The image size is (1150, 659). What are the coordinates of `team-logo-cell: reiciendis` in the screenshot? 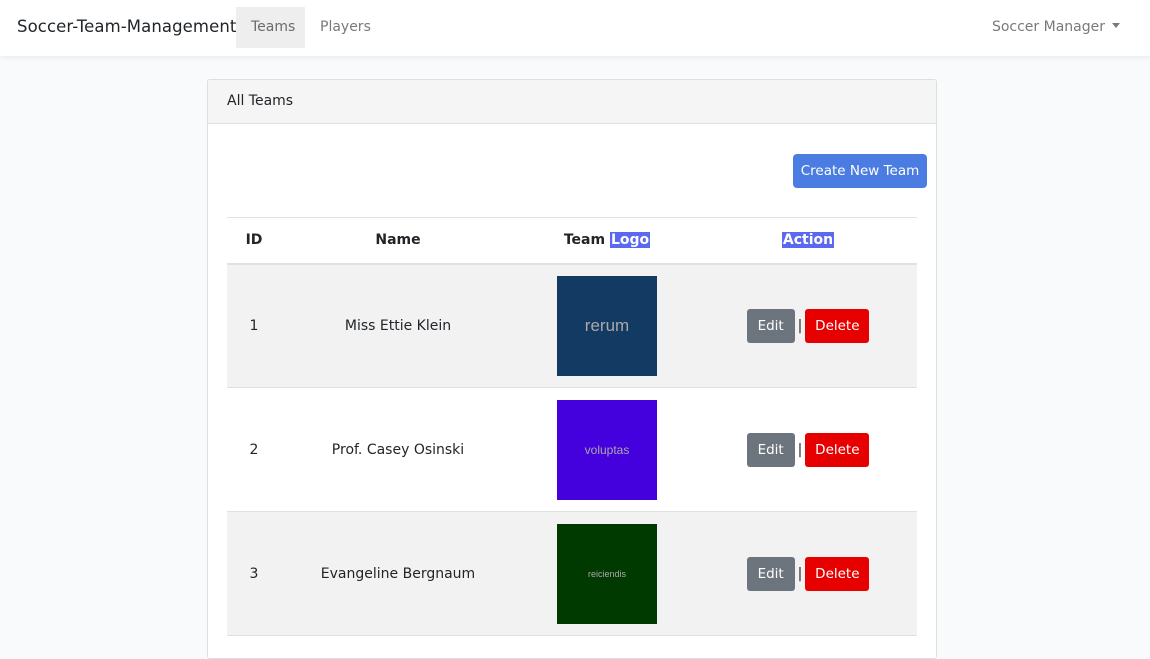 It's located at (607, 574).